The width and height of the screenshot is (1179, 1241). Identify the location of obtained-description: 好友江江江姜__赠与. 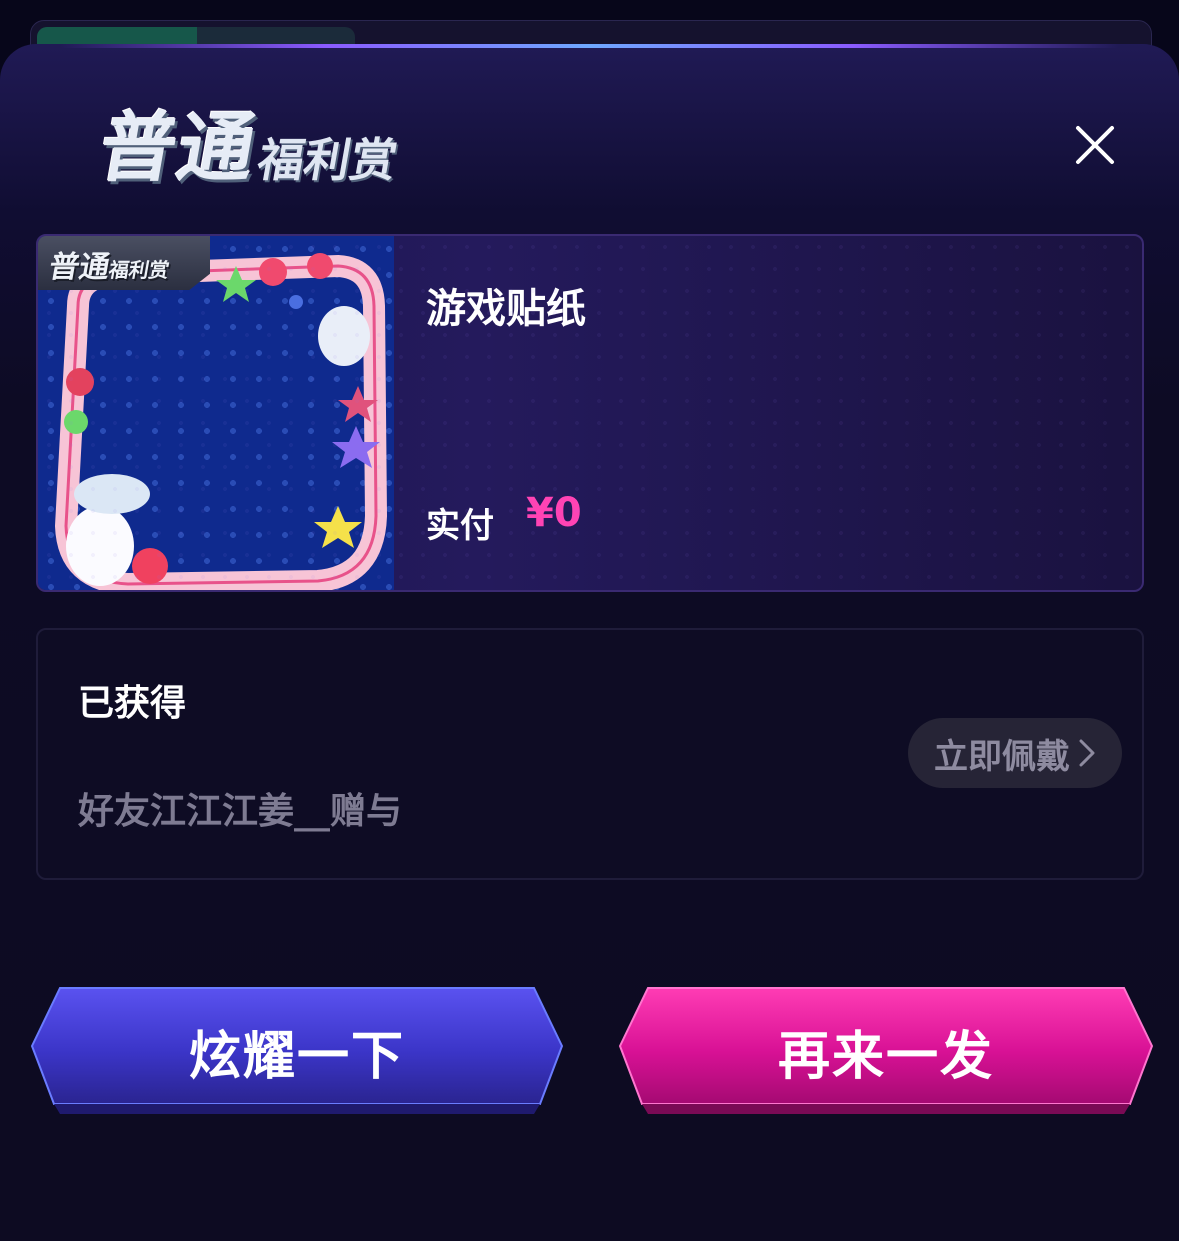
(240, 811).